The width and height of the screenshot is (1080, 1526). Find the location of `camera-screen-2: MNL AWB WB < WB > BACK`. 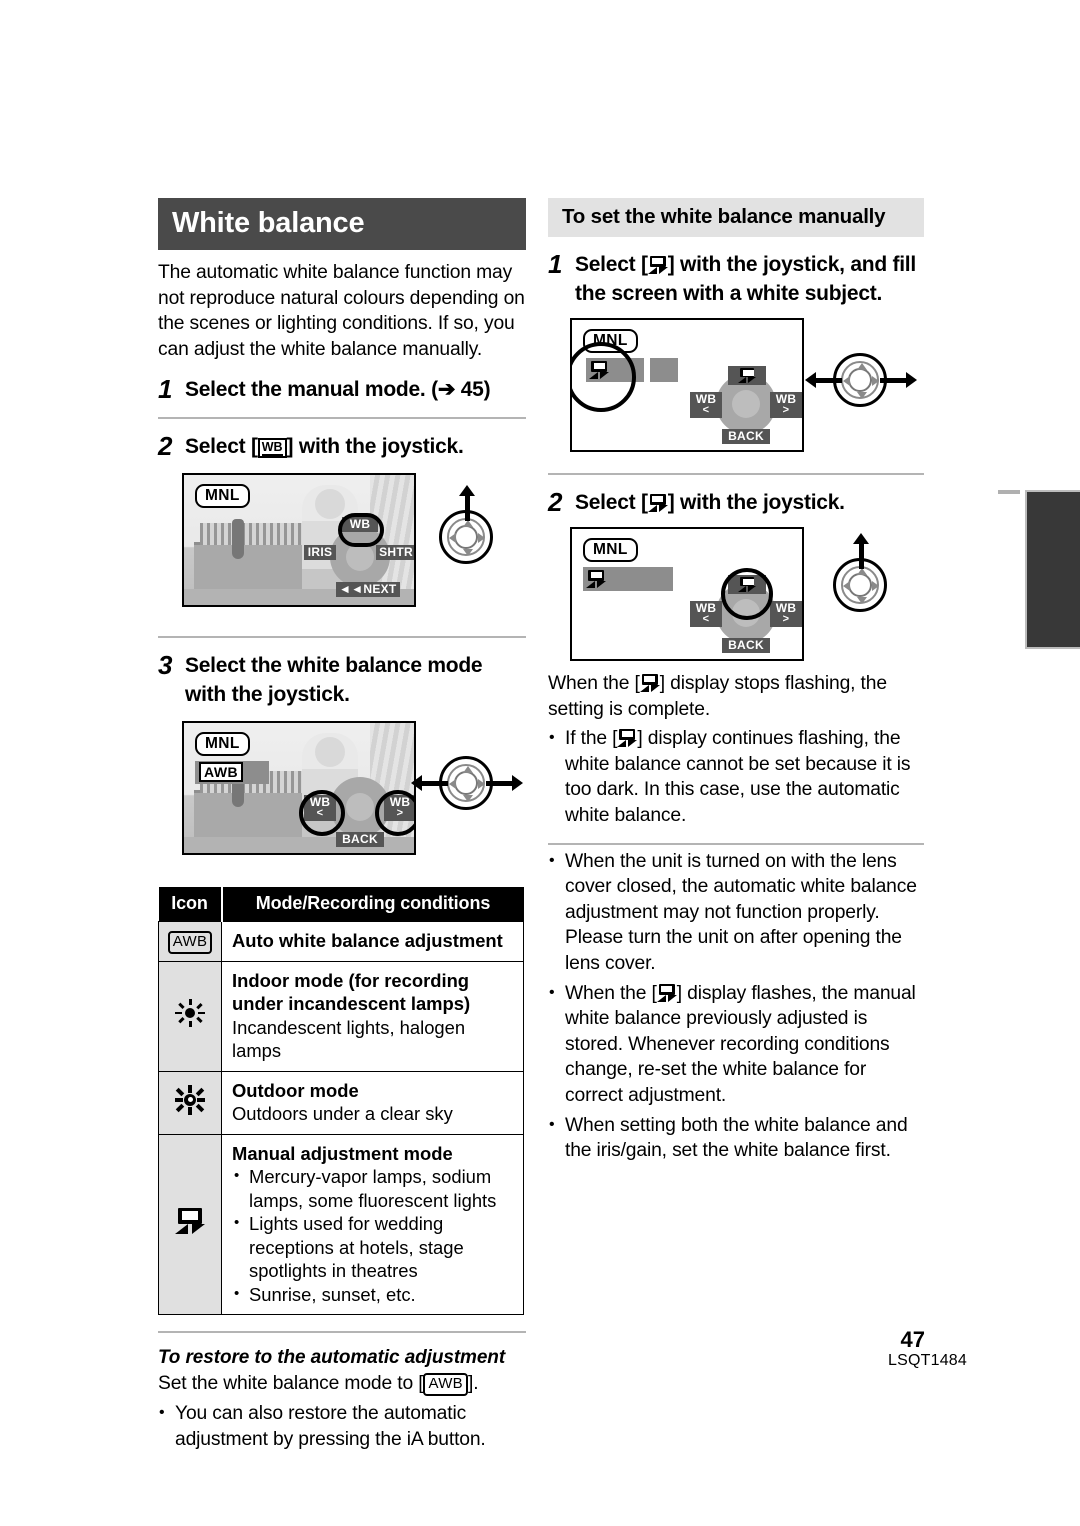

camera-screen-2: MNL AWB WB < WB > BACK is located at coordinates (299, 788).